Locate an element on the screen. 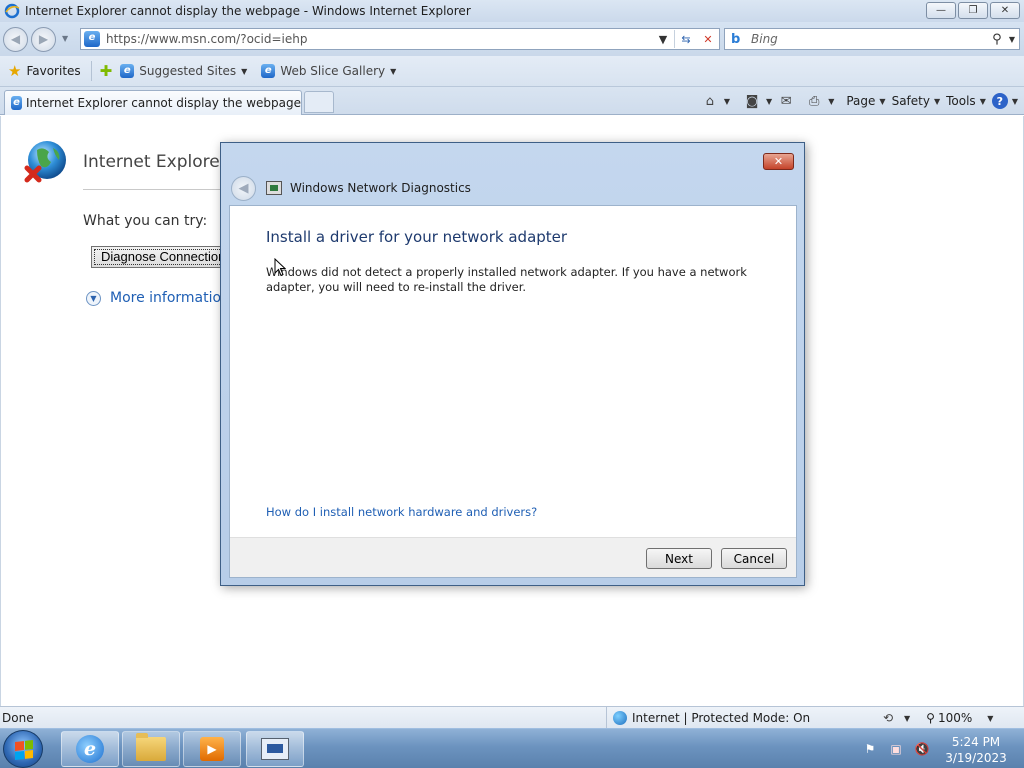 The image size is (1024, 768). favorites-button: ★ Favorites is located at coordinates (44, 71).